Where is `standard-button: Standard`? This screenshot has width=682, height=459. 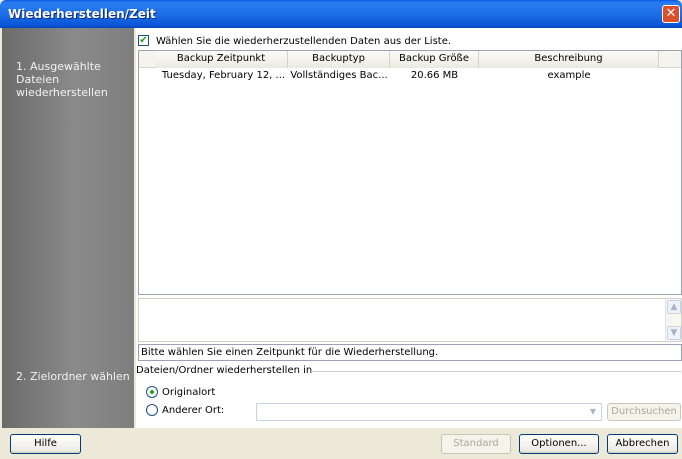 standard-button: Standard is located at coordinates (476, 444).